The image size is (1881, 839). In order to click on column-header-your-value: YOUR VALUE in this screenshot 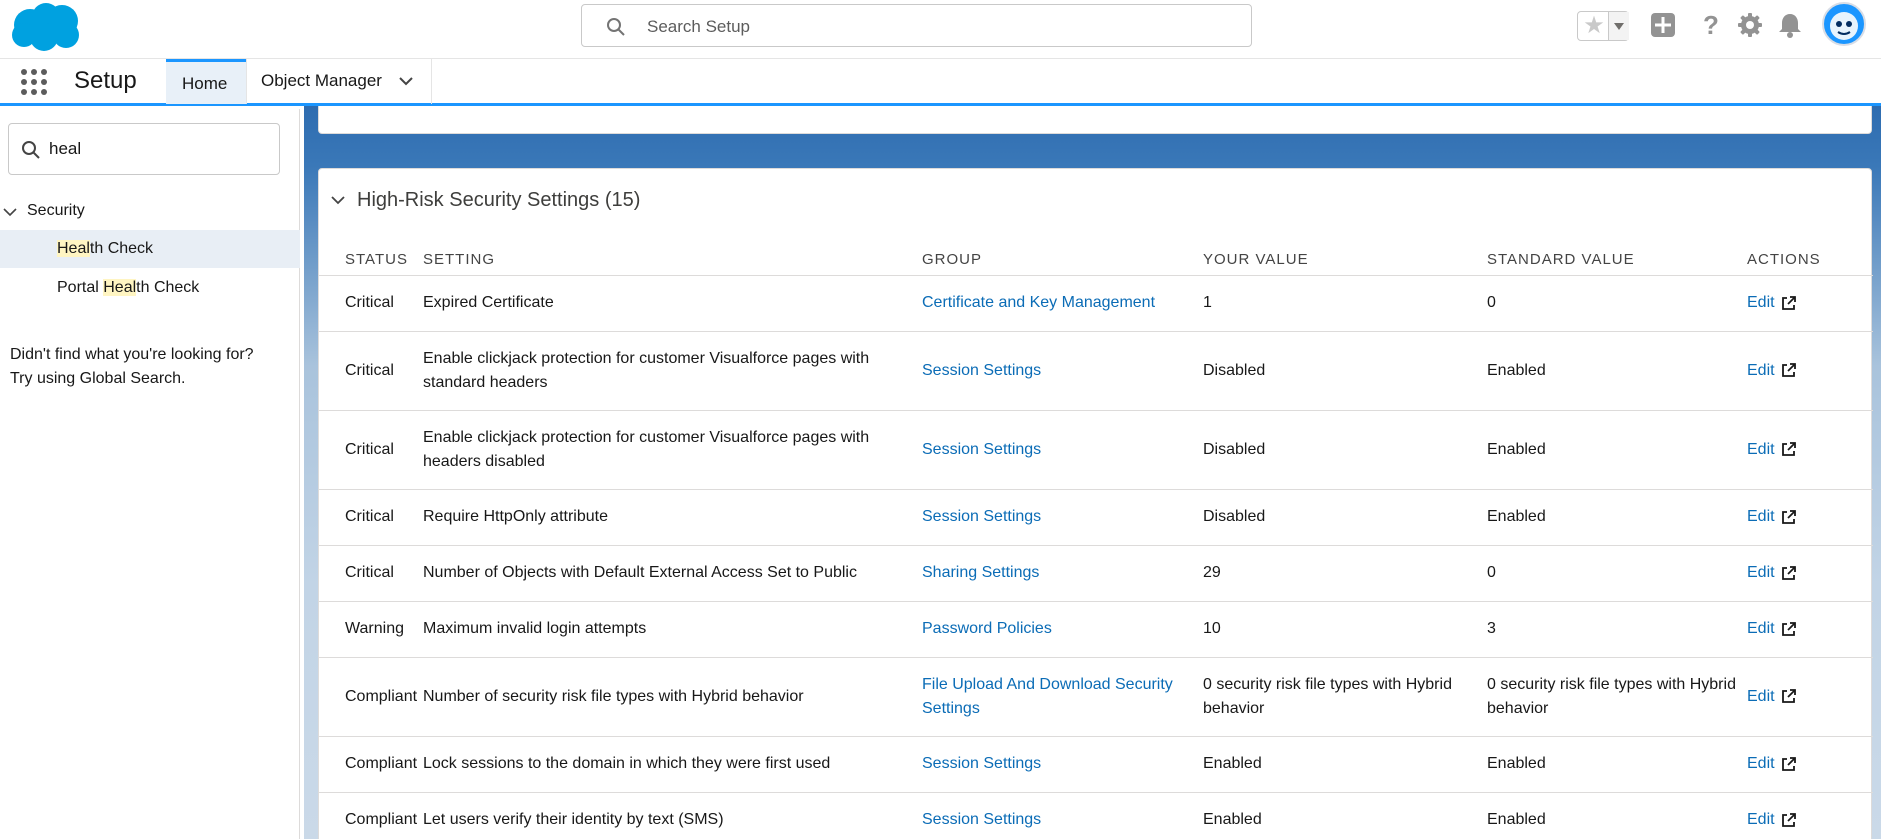, I will do `click(1345, 263)`.